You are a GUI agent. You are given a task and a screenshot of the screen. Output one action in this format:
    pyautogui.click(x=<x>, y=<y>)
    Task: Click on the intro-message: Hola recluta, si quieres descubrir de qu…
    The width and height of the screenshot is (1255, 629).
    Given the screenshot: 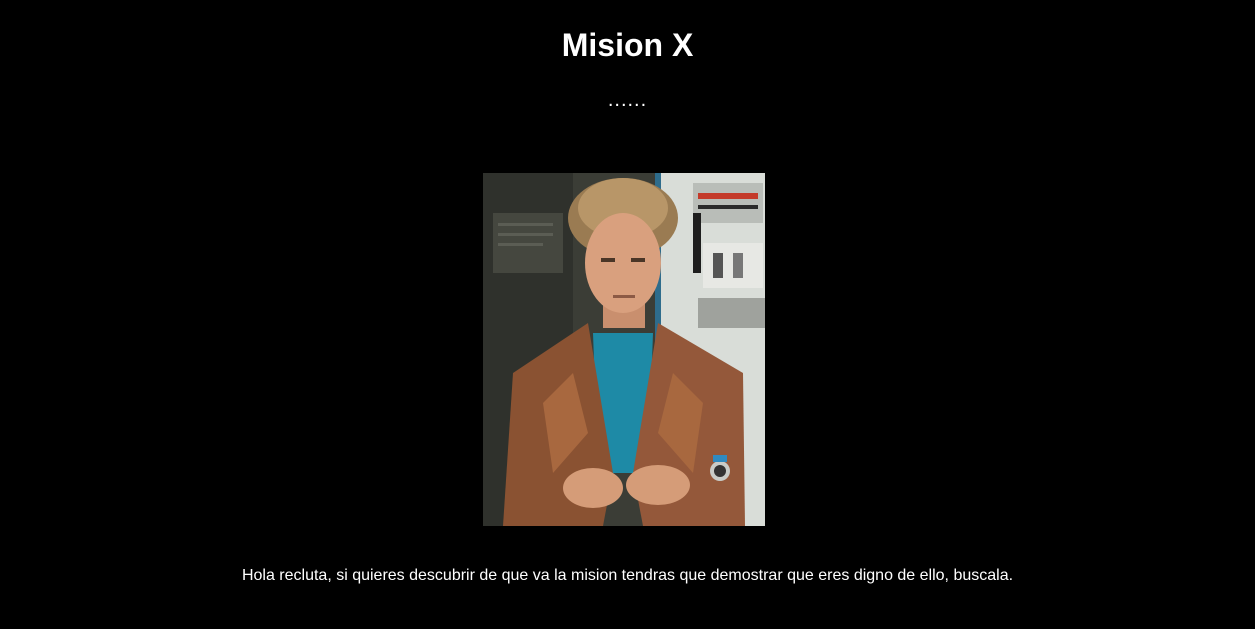 What is the action you would take?
    pyautogui.click(x=627, y=575)
    